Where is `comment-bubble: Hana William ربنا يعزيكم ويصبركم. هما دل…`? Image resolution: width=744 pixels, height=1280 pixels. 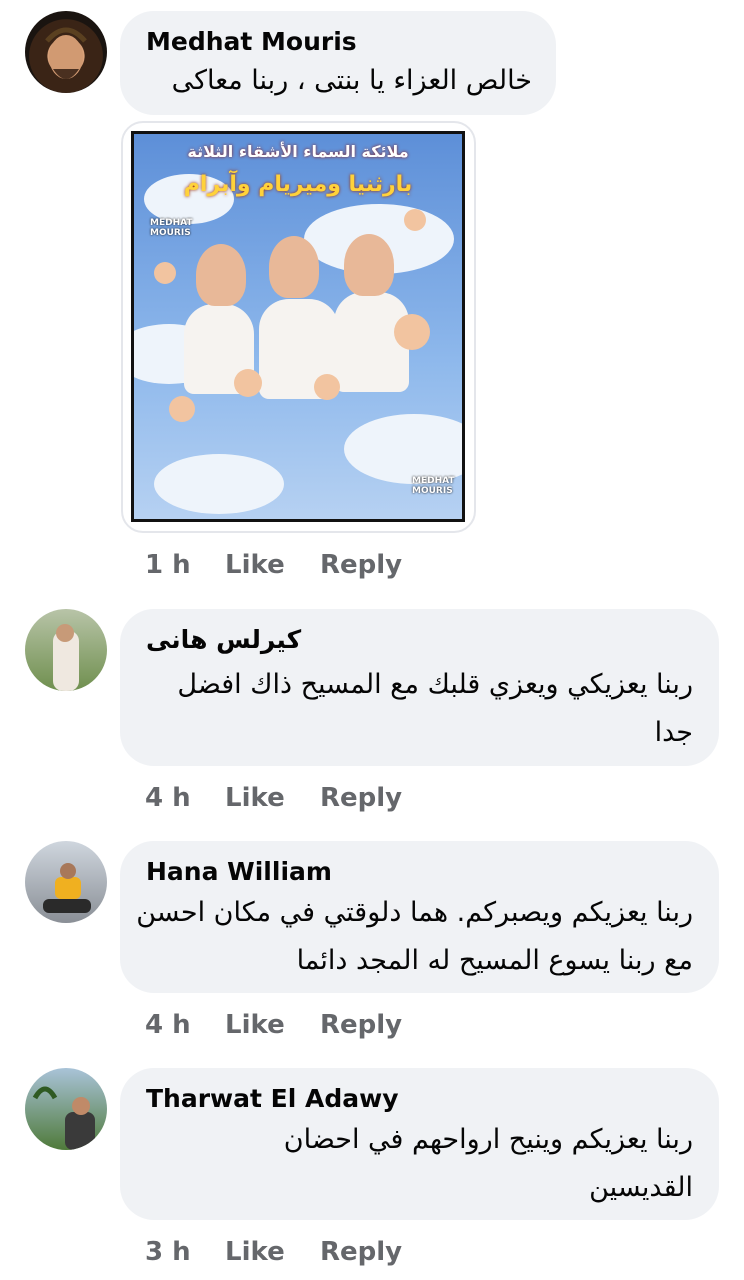
comment-bubble: Hana William ربنا يعزيكم ويصبركم. هما دل… is located at coordinates (419, 917).